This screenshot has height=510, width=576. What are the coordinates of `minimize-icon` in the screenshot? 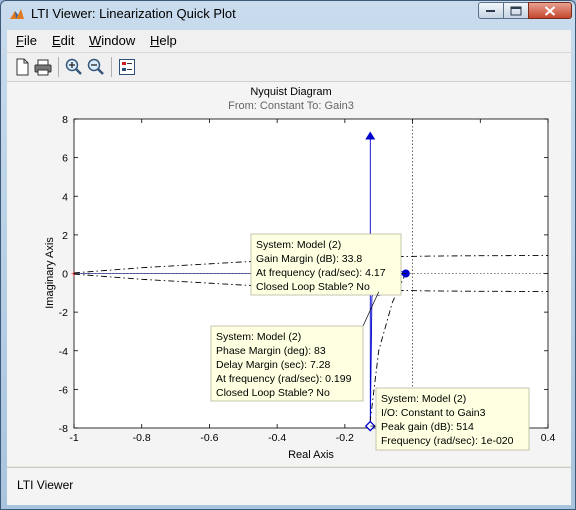 It's located at (490, 10).